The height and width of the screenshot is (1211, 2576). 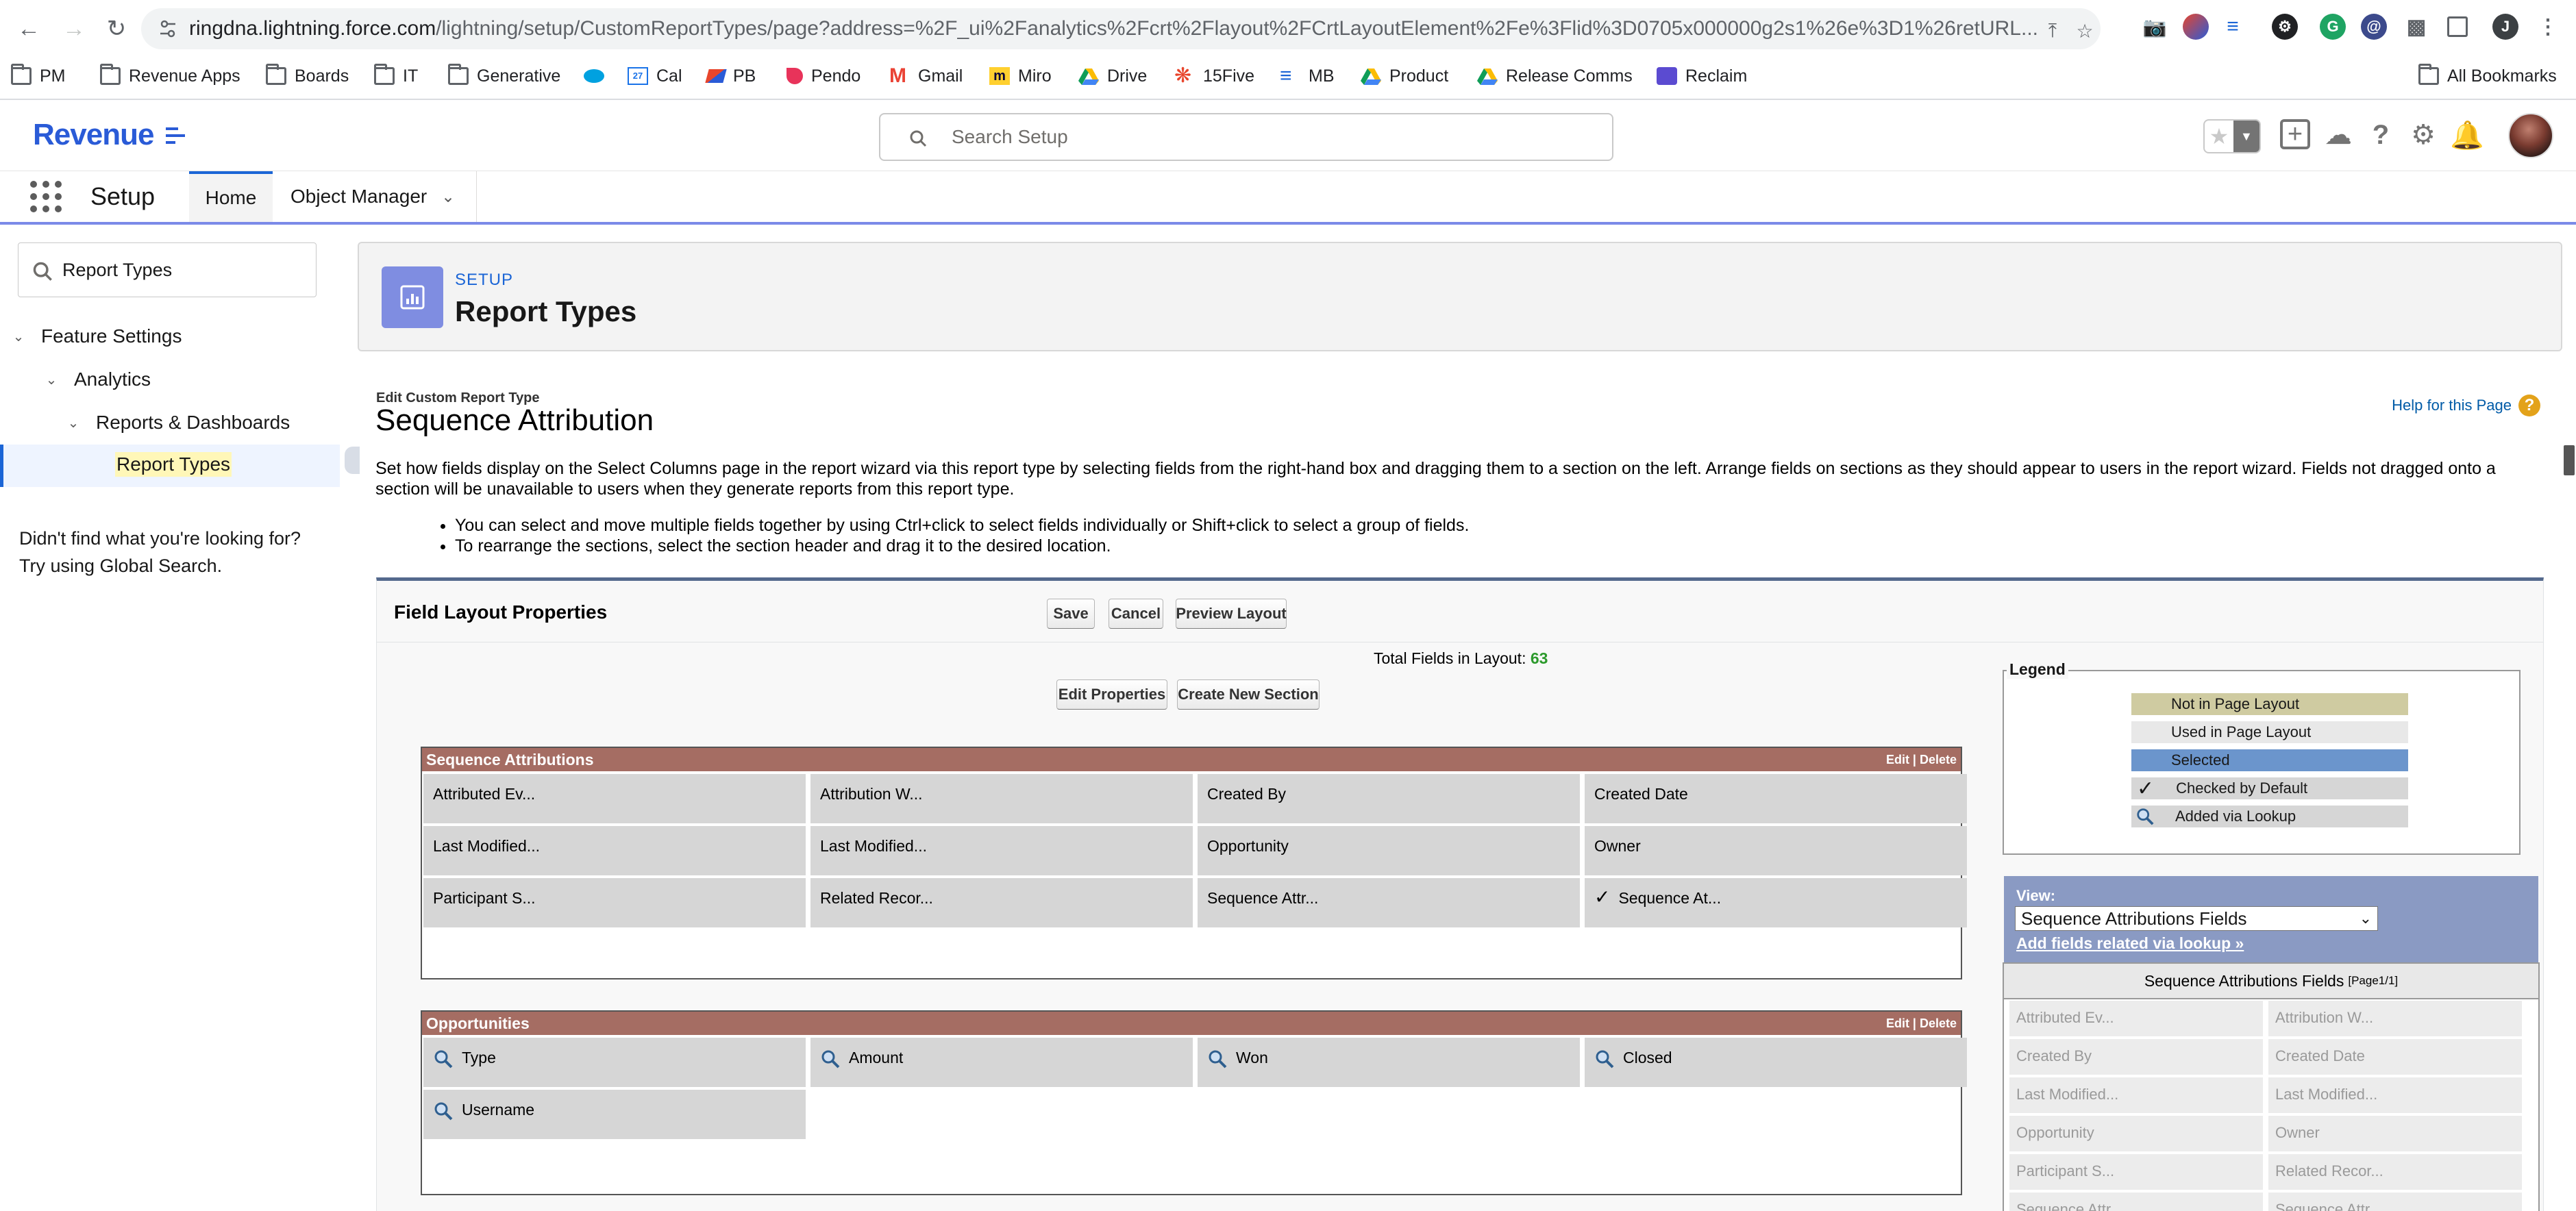 I want to click on global-search-input: Search Setup, so click(x=1246, y=137).